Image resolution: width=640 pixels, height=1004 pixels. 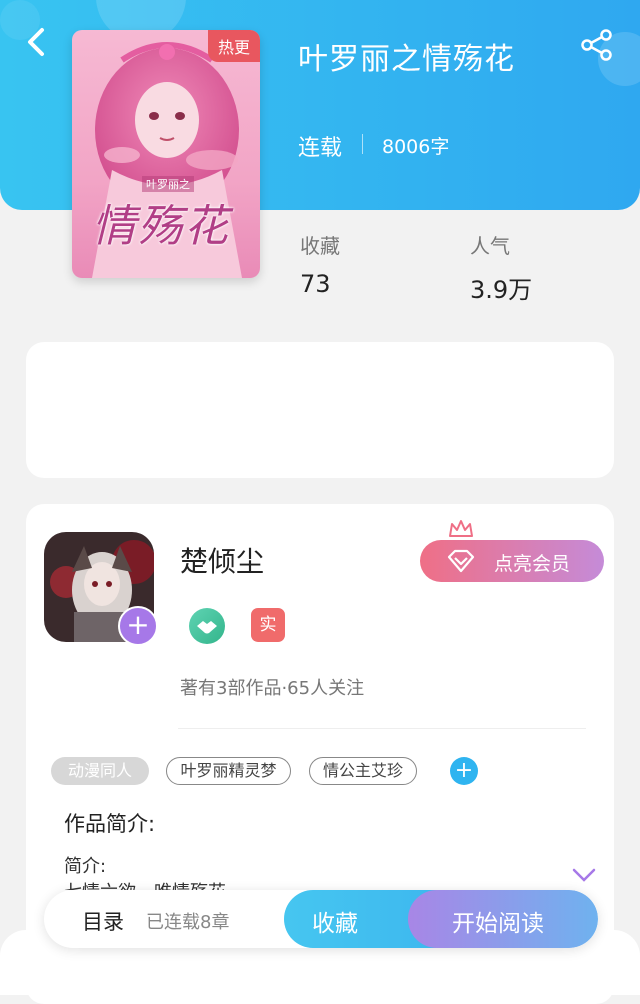 What do you see at coordinates (461, 561) in the screenshot?
I see `diamond-icon` at bounding box center [461, 561].